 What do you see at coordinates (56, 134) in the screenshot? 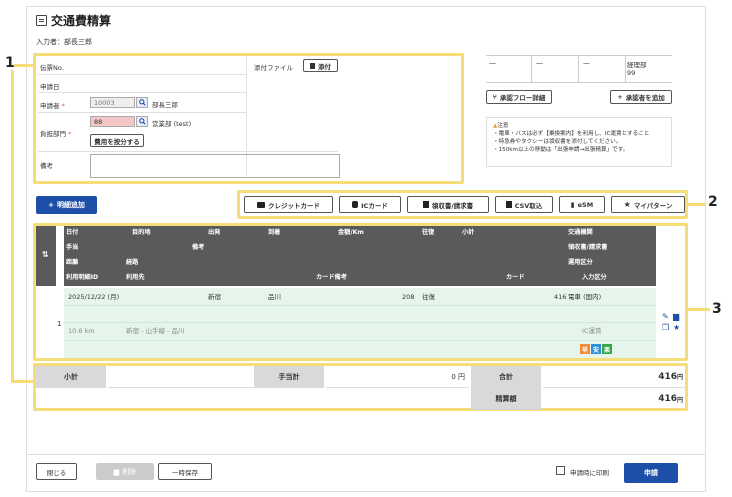
I see `dept-label: 負担部門 *` at bounding box center [56, 134].